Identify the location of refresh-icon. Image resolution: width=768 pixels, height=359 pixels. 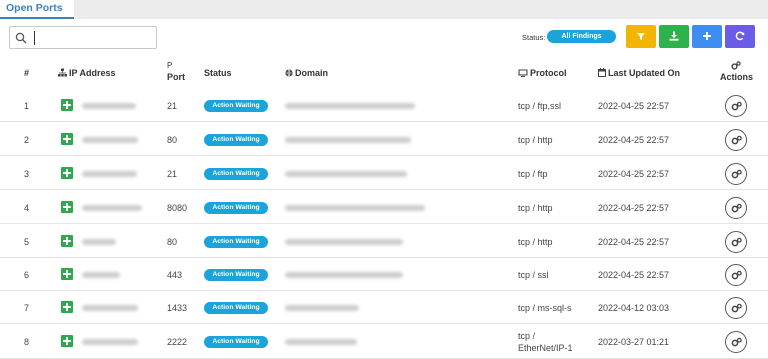
(740, 36).